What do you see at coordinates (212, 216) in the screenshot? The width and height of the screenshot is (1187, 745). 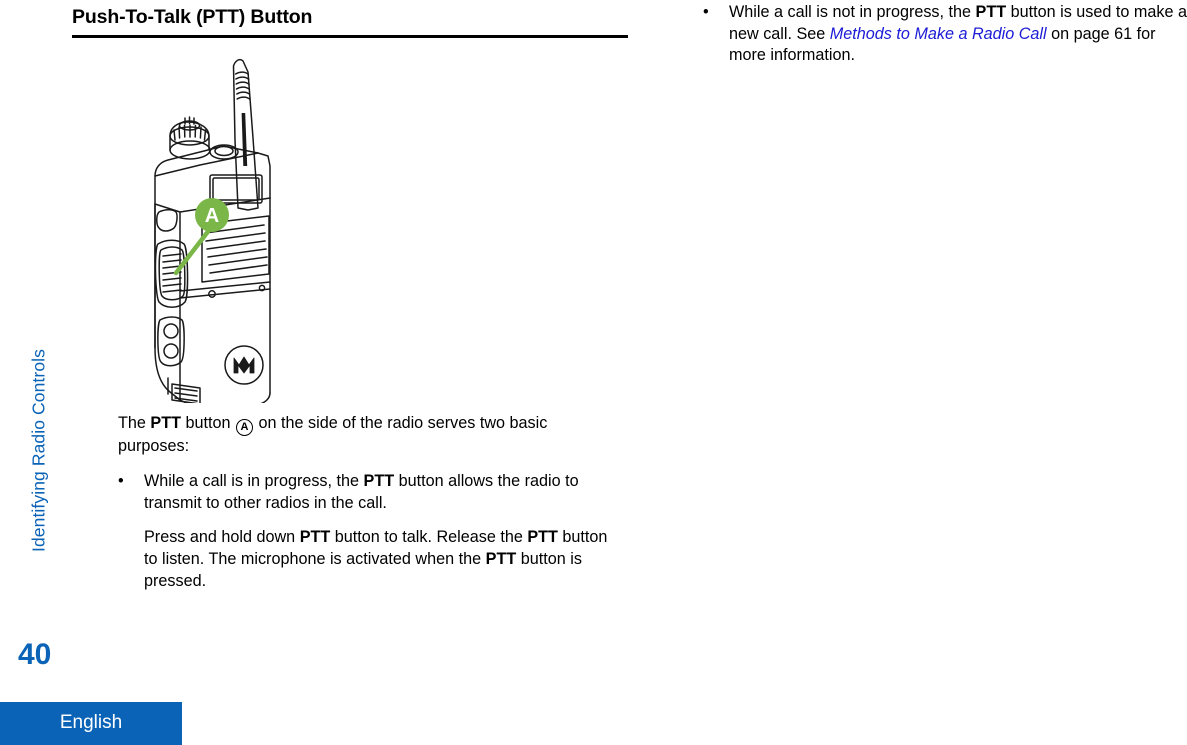 I see `callout-badge-a-label: A` at bounding box center [212, 216].